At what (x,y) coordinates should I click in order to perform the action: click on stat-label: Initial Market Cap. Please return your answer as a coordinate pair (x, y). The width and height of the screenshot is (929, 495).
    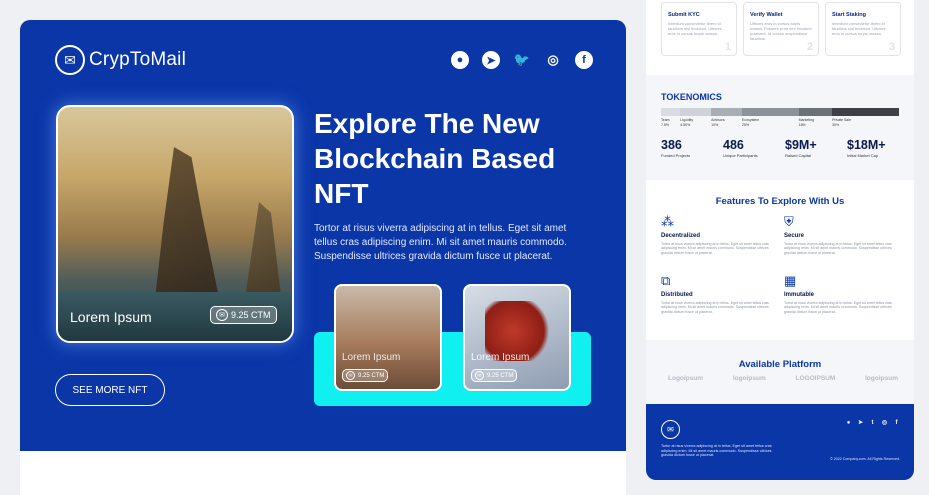
    Looking at the image, I should click on (863, 155).